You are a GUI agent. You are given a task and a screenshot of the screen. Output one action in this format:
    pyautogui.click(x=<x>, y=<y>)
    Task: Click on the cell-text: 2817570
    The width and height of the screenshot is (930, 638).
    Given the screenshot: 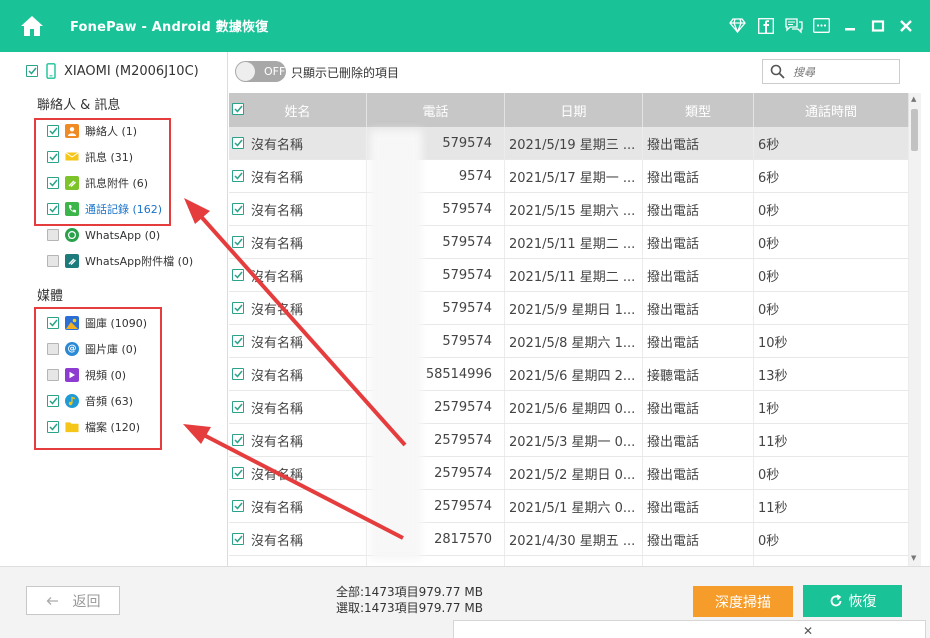 What is the action you would take?
    pyautogui.click(x=463, y=539)
    